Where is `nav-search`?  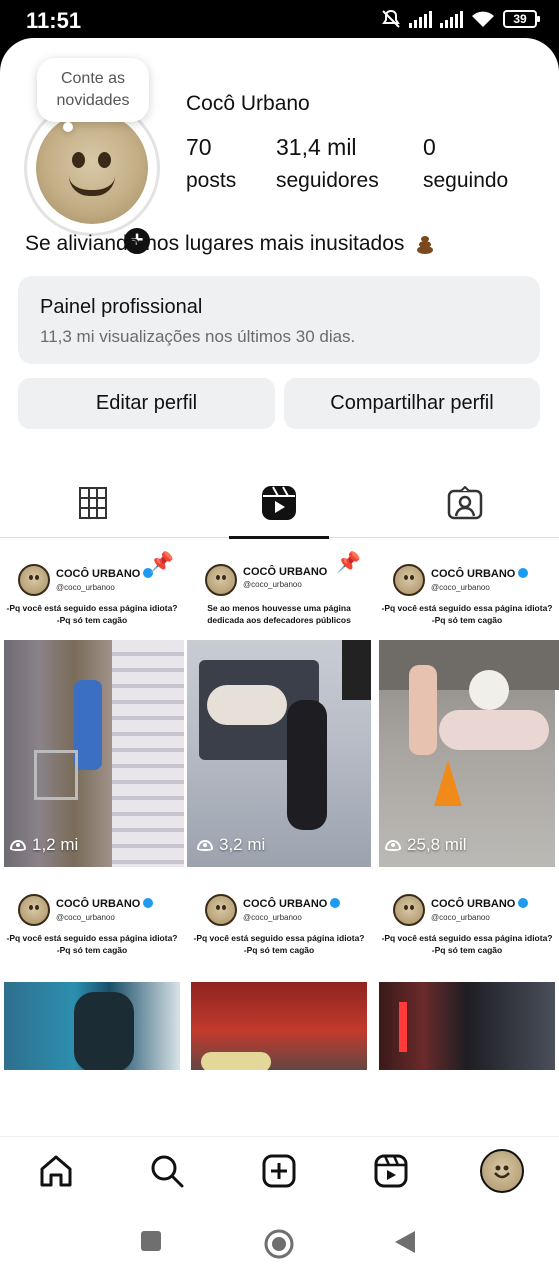
nav-search is located at coordinates (167, 1171).